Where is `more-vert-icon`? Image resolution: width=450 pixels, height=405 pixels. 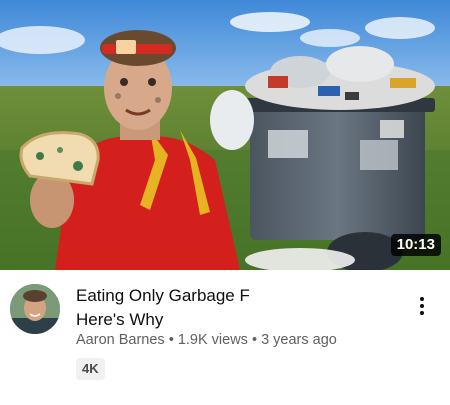
more-vert-icon is located at coordinates (422, 306).